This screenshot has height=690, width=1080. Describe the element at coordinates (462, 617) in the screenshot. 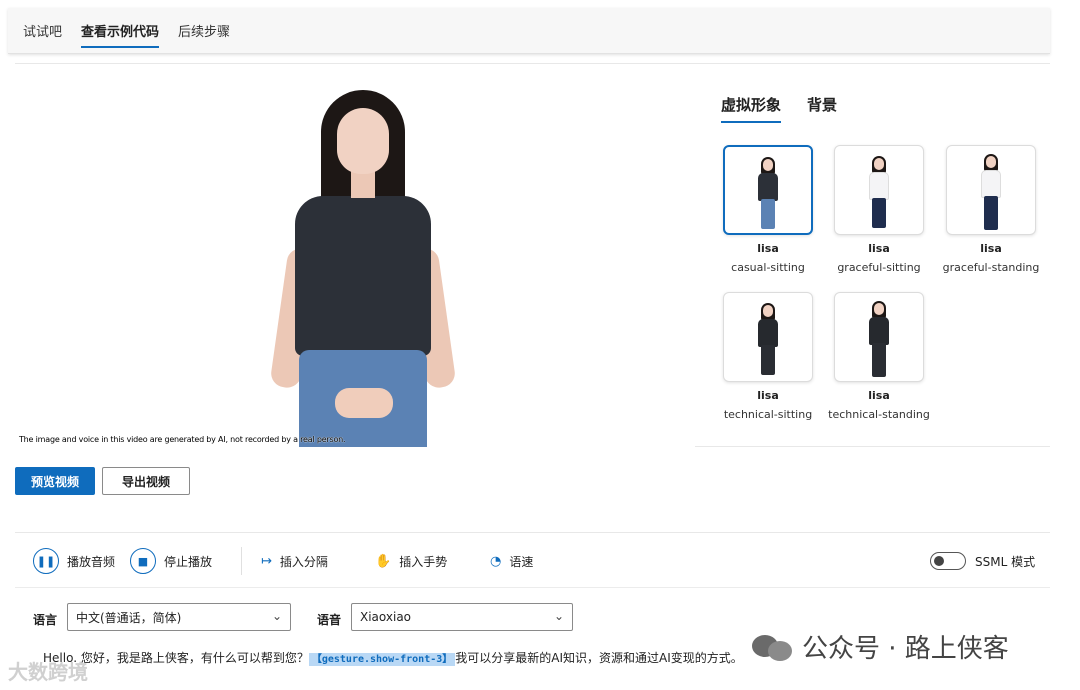

I see `voice-select: Xiaoxiao ⌄` at that location.